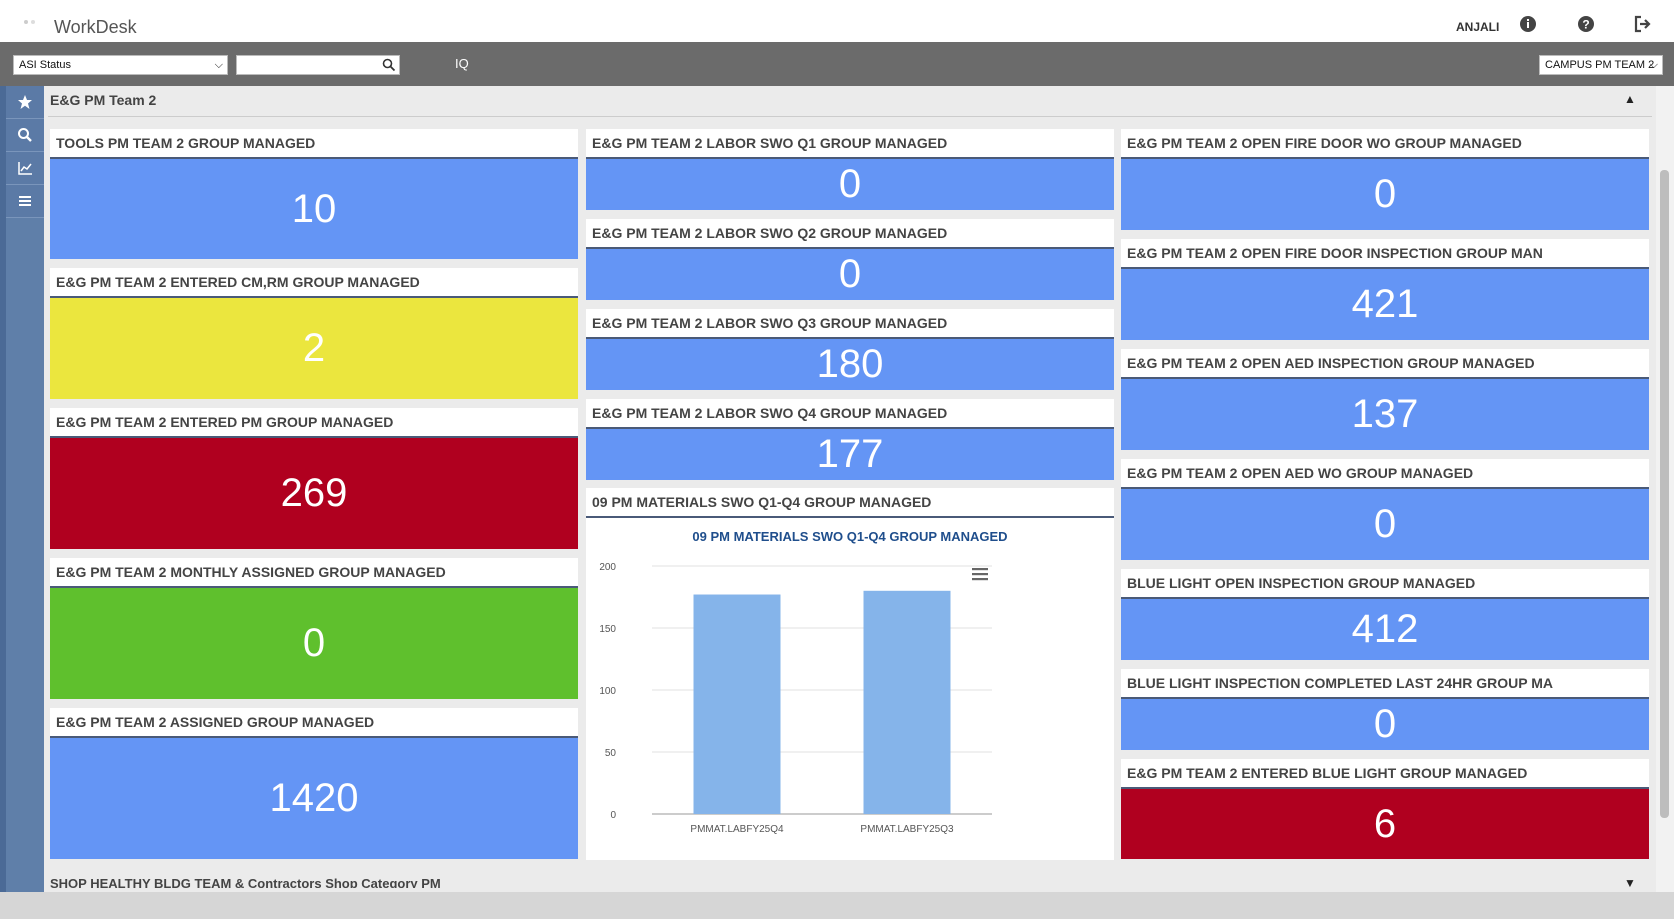  Describe the element at coordinates (613, 815) in the screenshot. I see `chart-y-tick-label: 0` at that location.